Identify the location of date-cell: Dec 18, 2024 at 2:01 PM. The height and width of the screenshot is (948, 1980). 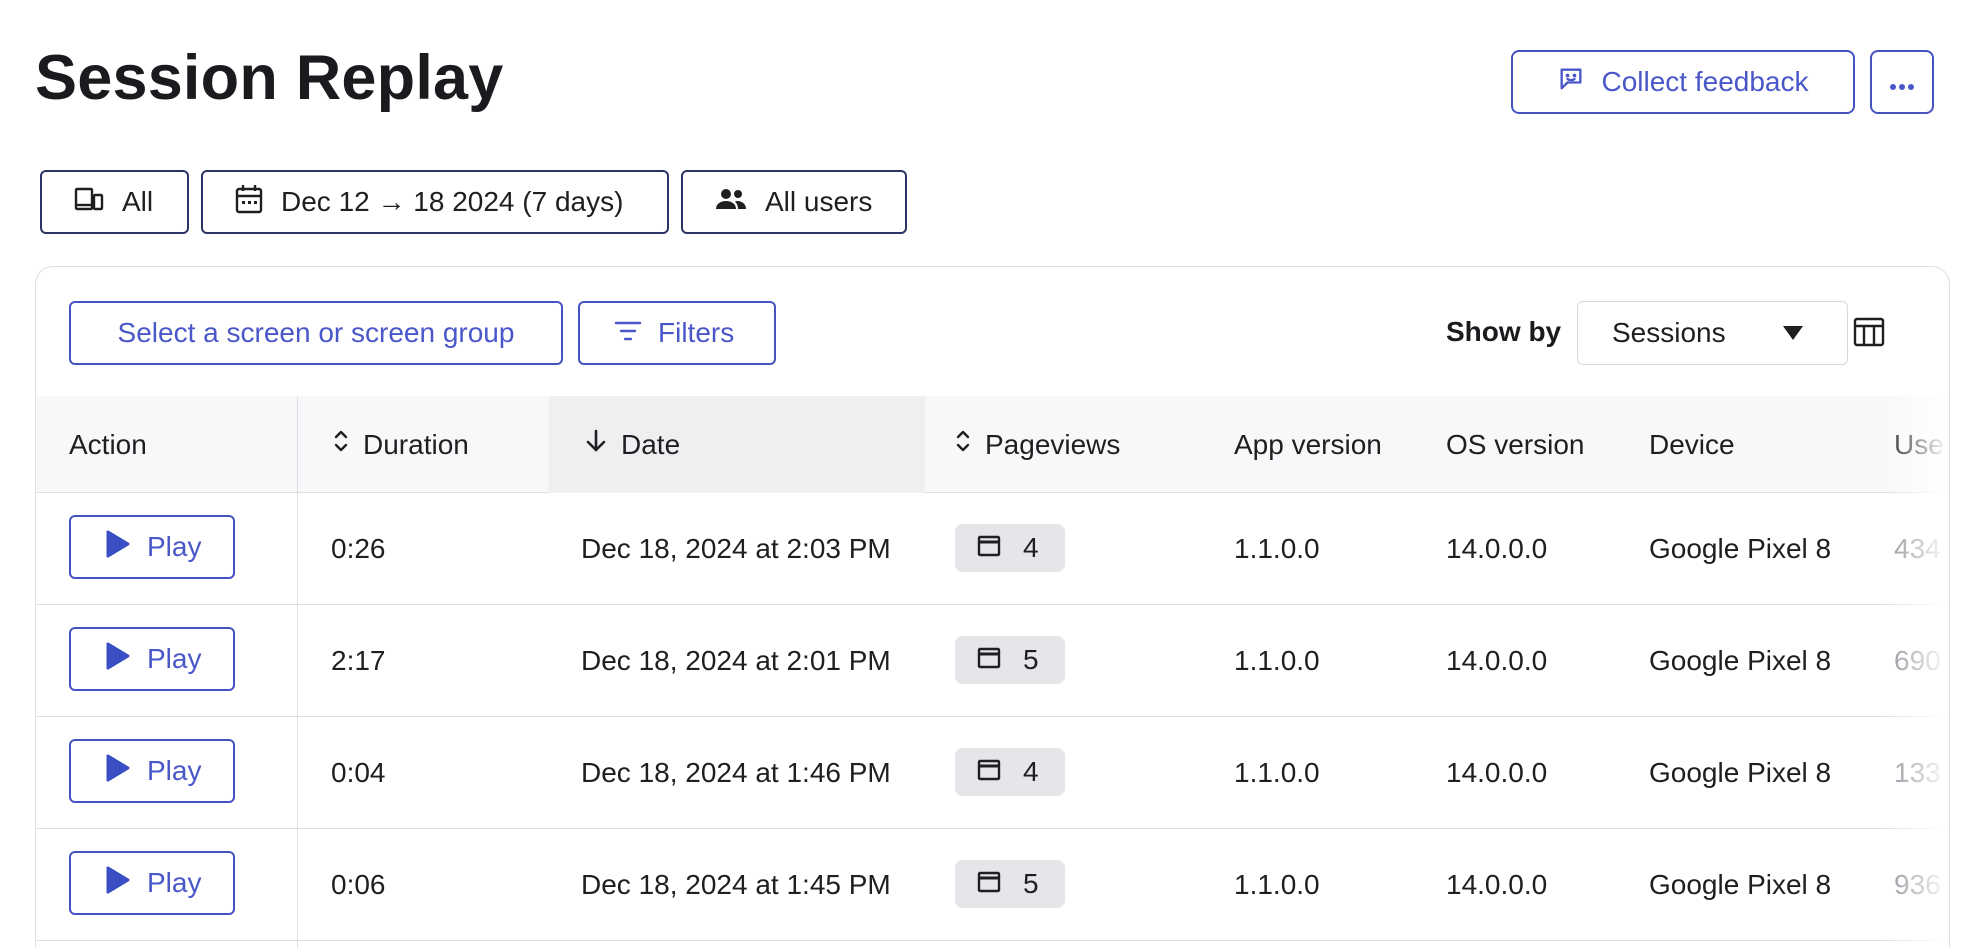
(736, 660).